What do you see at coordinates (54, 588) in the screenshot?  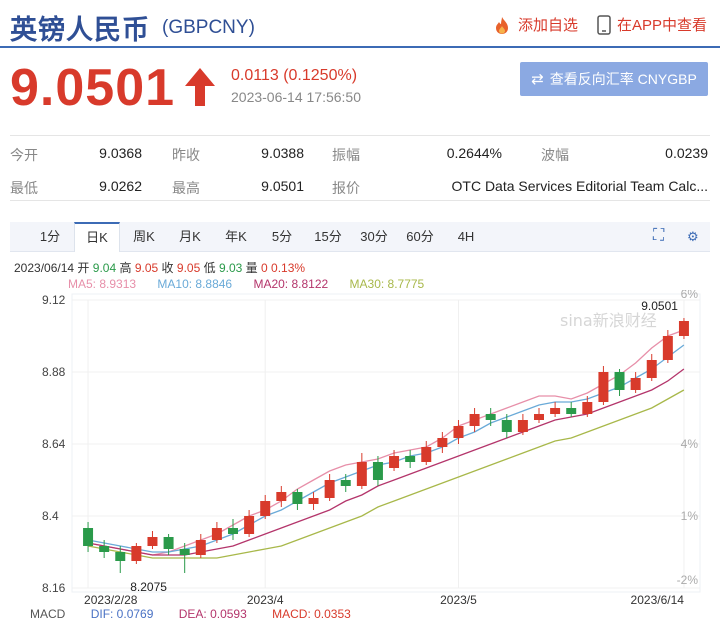 I see `y-tick-label: 8.16` at bounding box center [54, 588].